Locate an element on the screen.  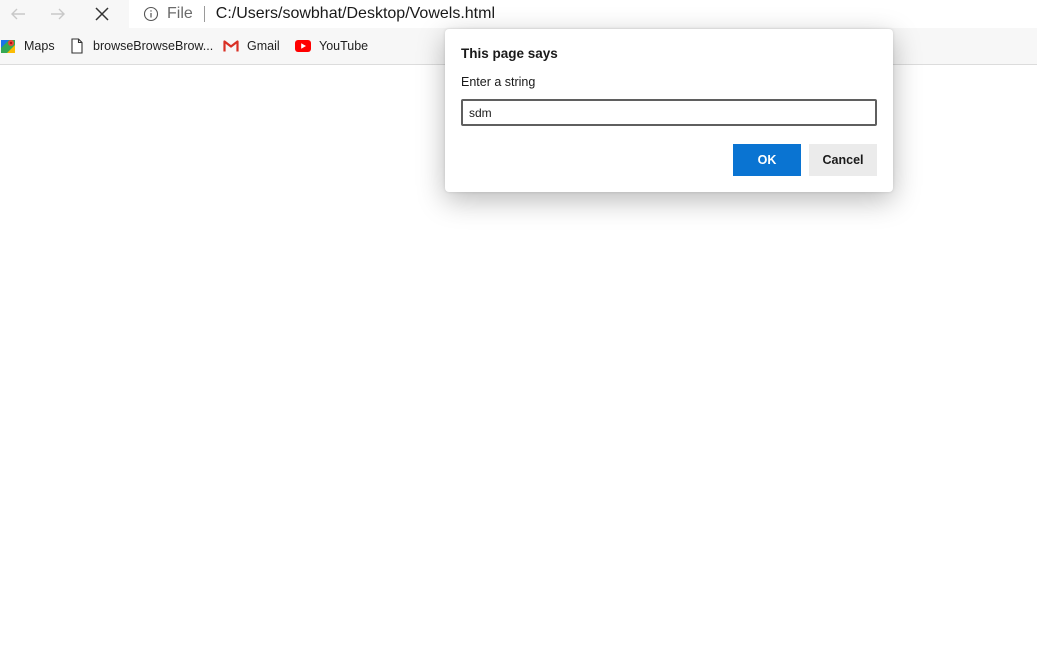
close-icon is located at coordinates (102, 14).